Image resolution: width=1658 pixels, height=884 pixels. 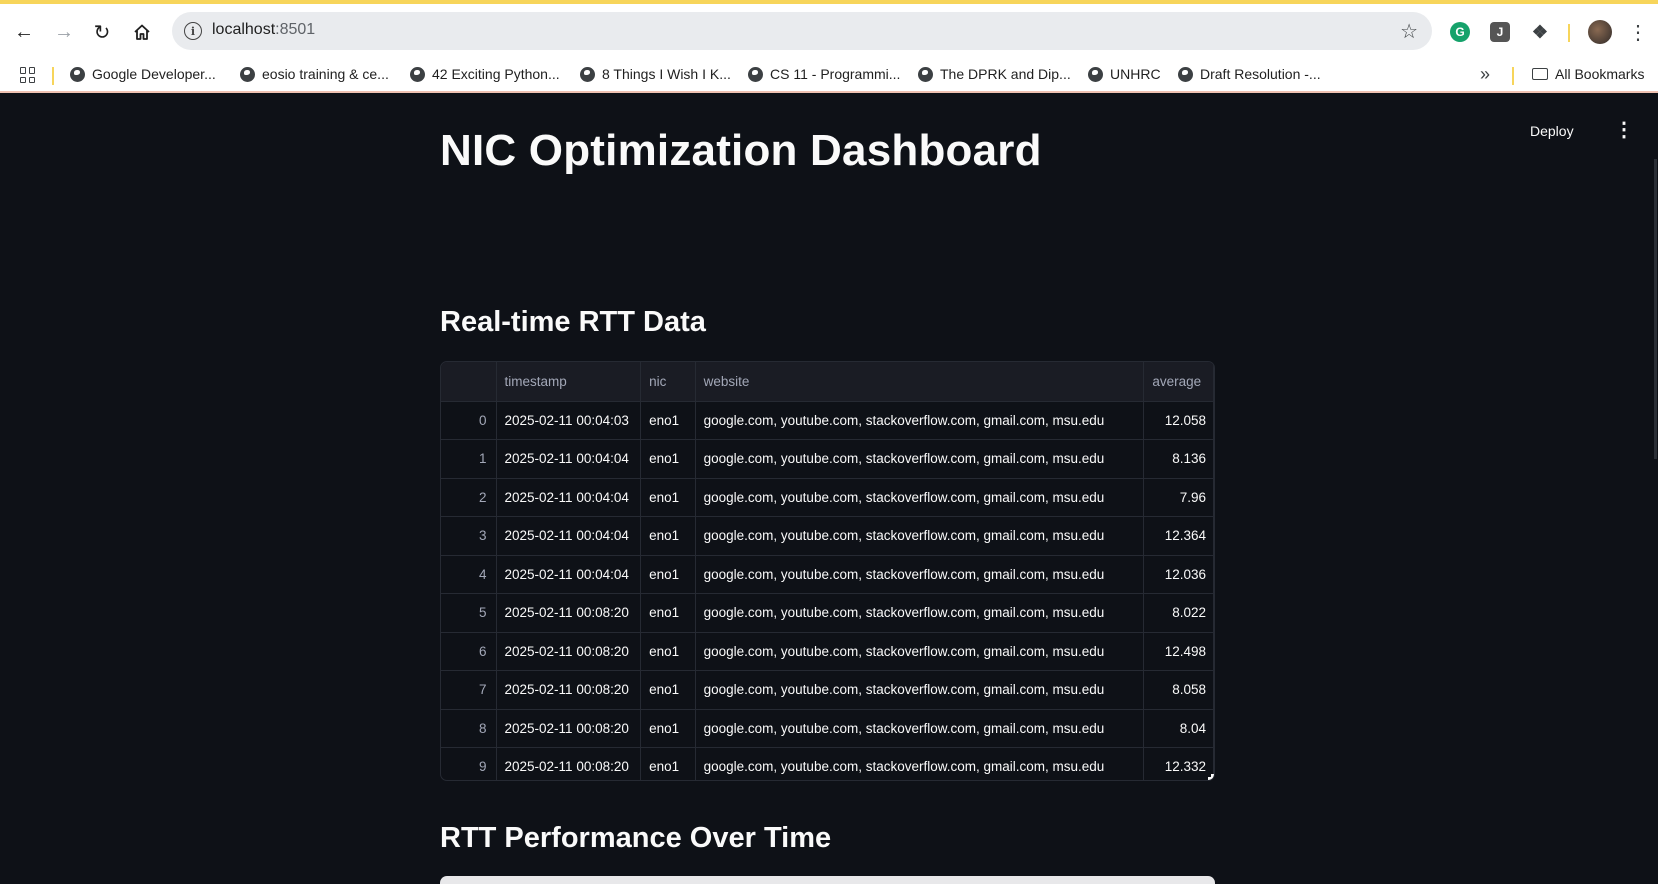 I want to click on cell-average: 8.04, so click(x=1178, y=728).